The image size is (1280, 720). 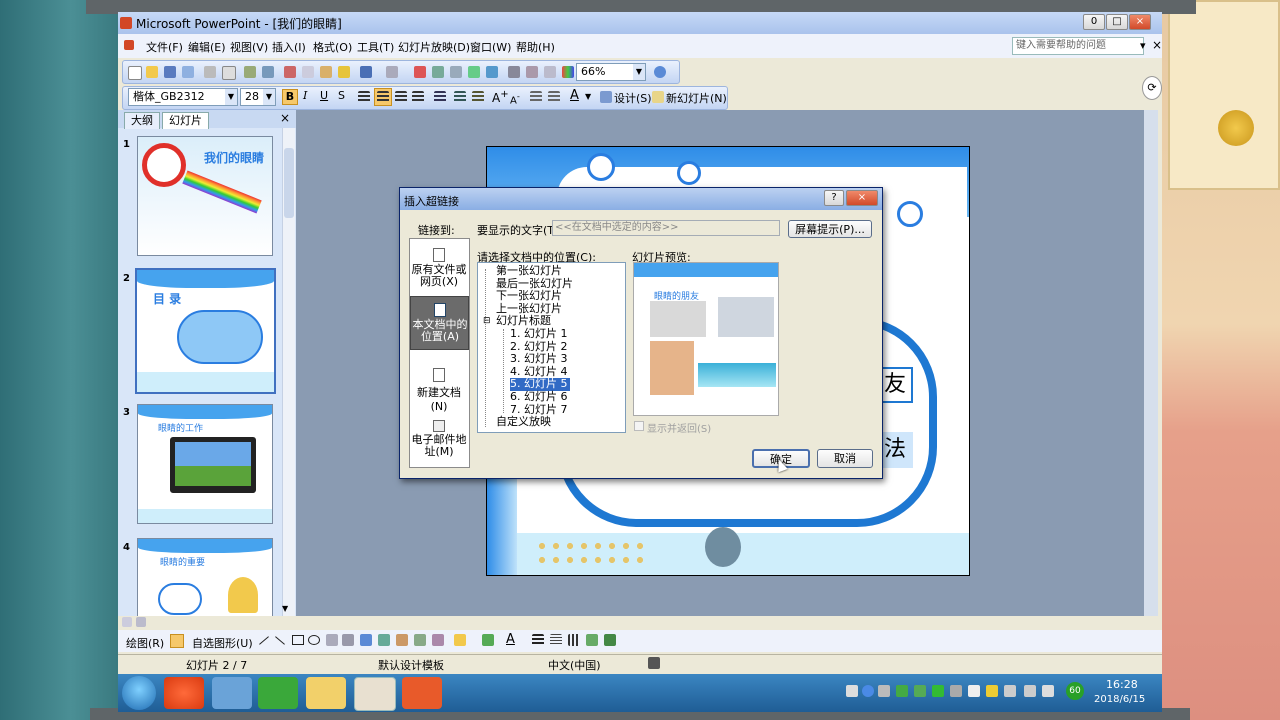 I want to click on dialog-close-button: ×, so click(x=862, y=198).